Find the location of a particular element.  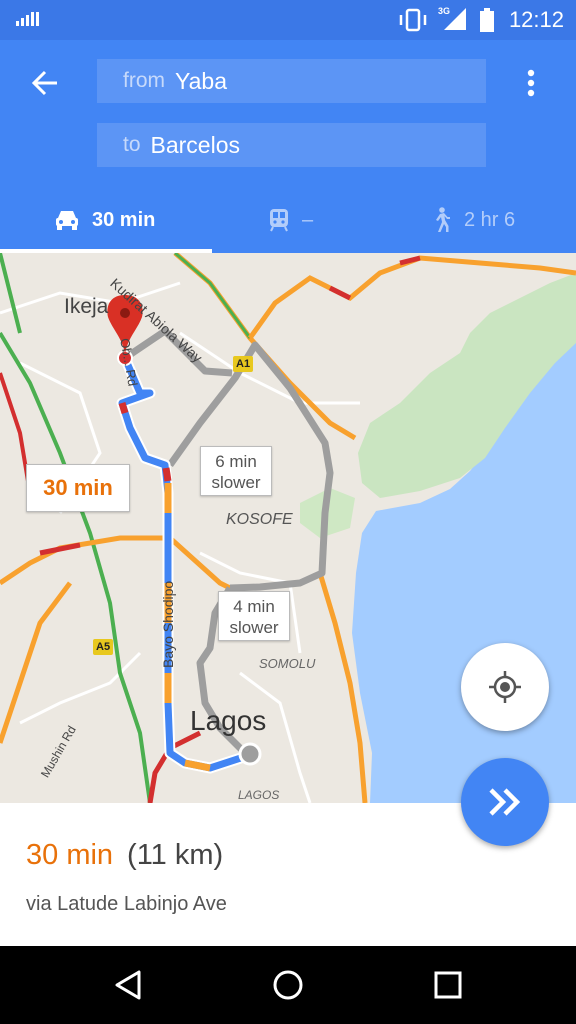

more-options-button is located at coordinates (531, 83).